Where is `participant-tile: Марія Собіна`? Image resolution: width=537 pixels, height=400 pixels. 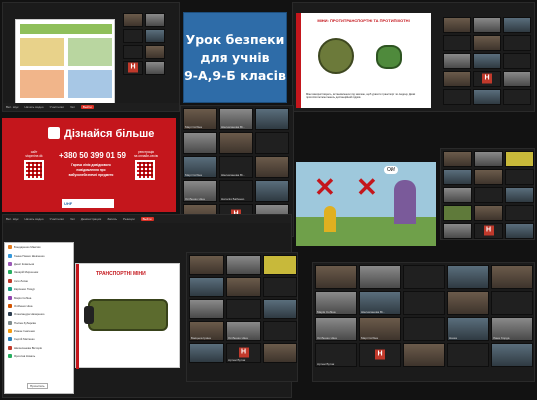
participant-tile: Марія Собіна is located at coordinates (336, 303).